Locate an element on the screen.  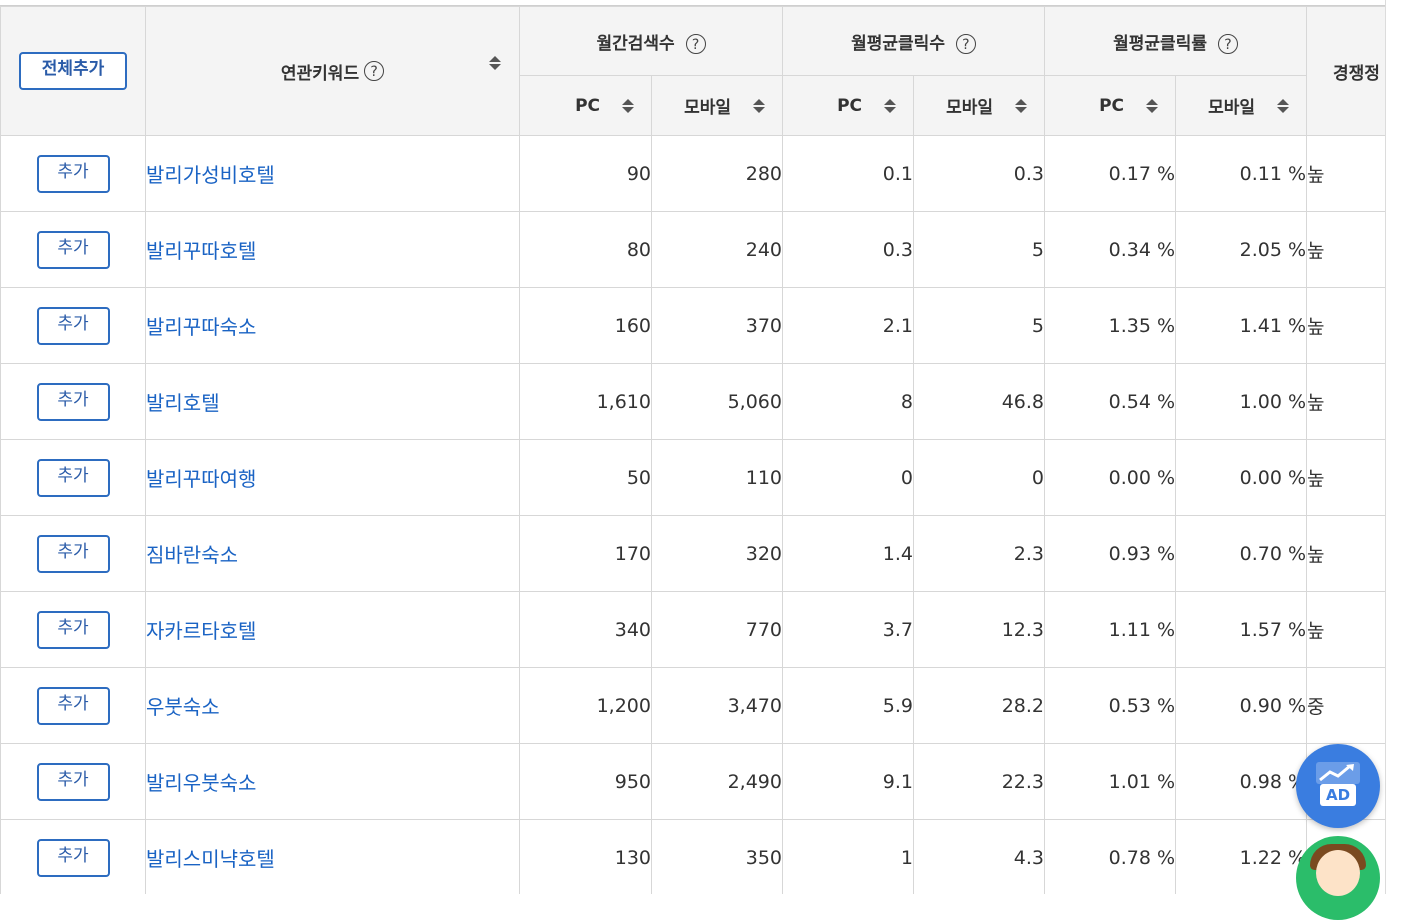
add-all-button: 전체추가 is located at coordinates (73, 71).